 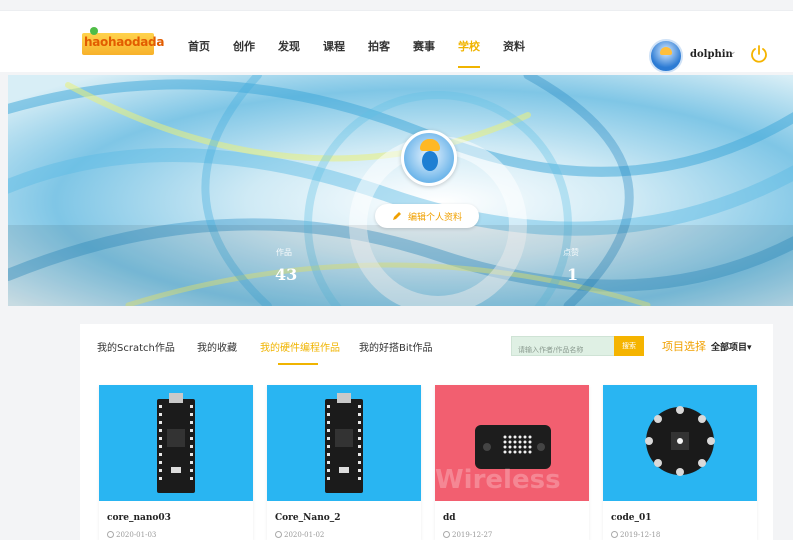 I want to click on nav-item-contests: 赛事, so click(x=424, y=48).